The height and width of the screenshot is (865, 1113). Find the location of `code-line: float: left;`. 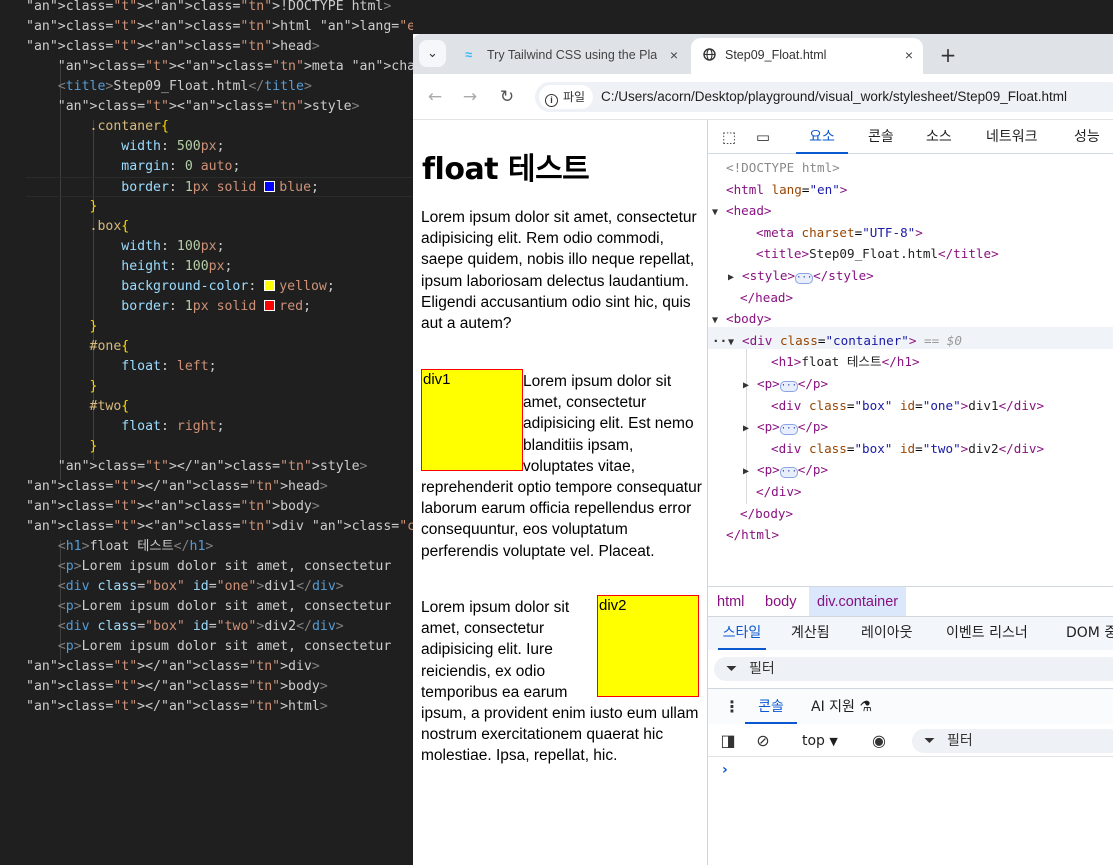

code-line: float: left; is located at coordinates (169, 366).